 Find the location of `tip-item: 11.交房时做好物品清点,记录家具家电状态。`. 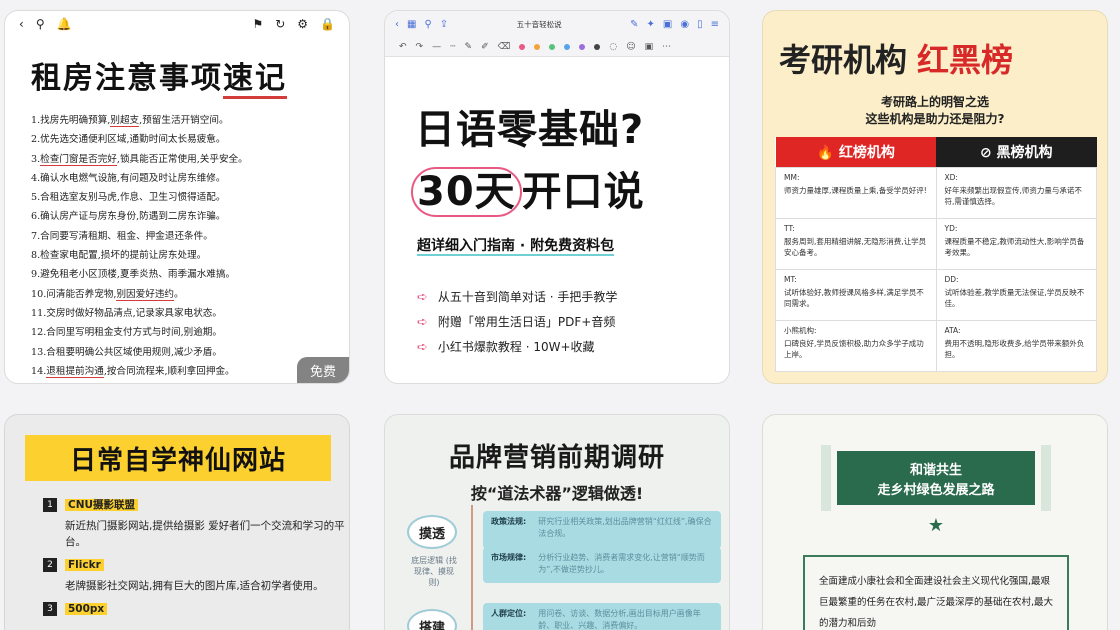

tip-item: 11.交房时做好物品清点,记录家具家电状态。 is located at coordinates (126, 313).